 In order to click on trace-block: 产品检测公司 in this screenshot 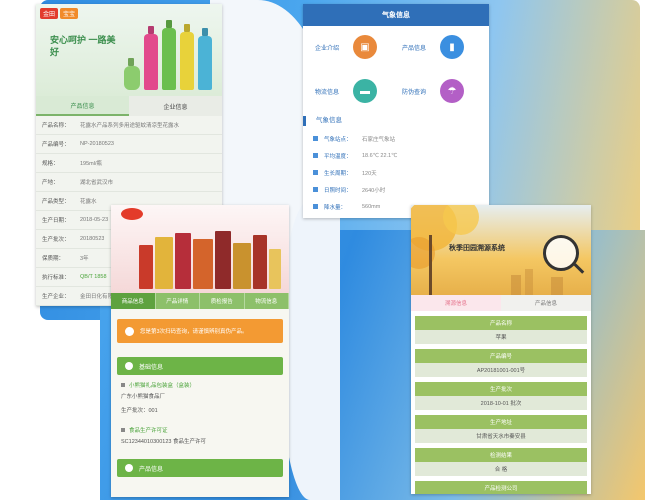, I will do `click(501, 485)`.